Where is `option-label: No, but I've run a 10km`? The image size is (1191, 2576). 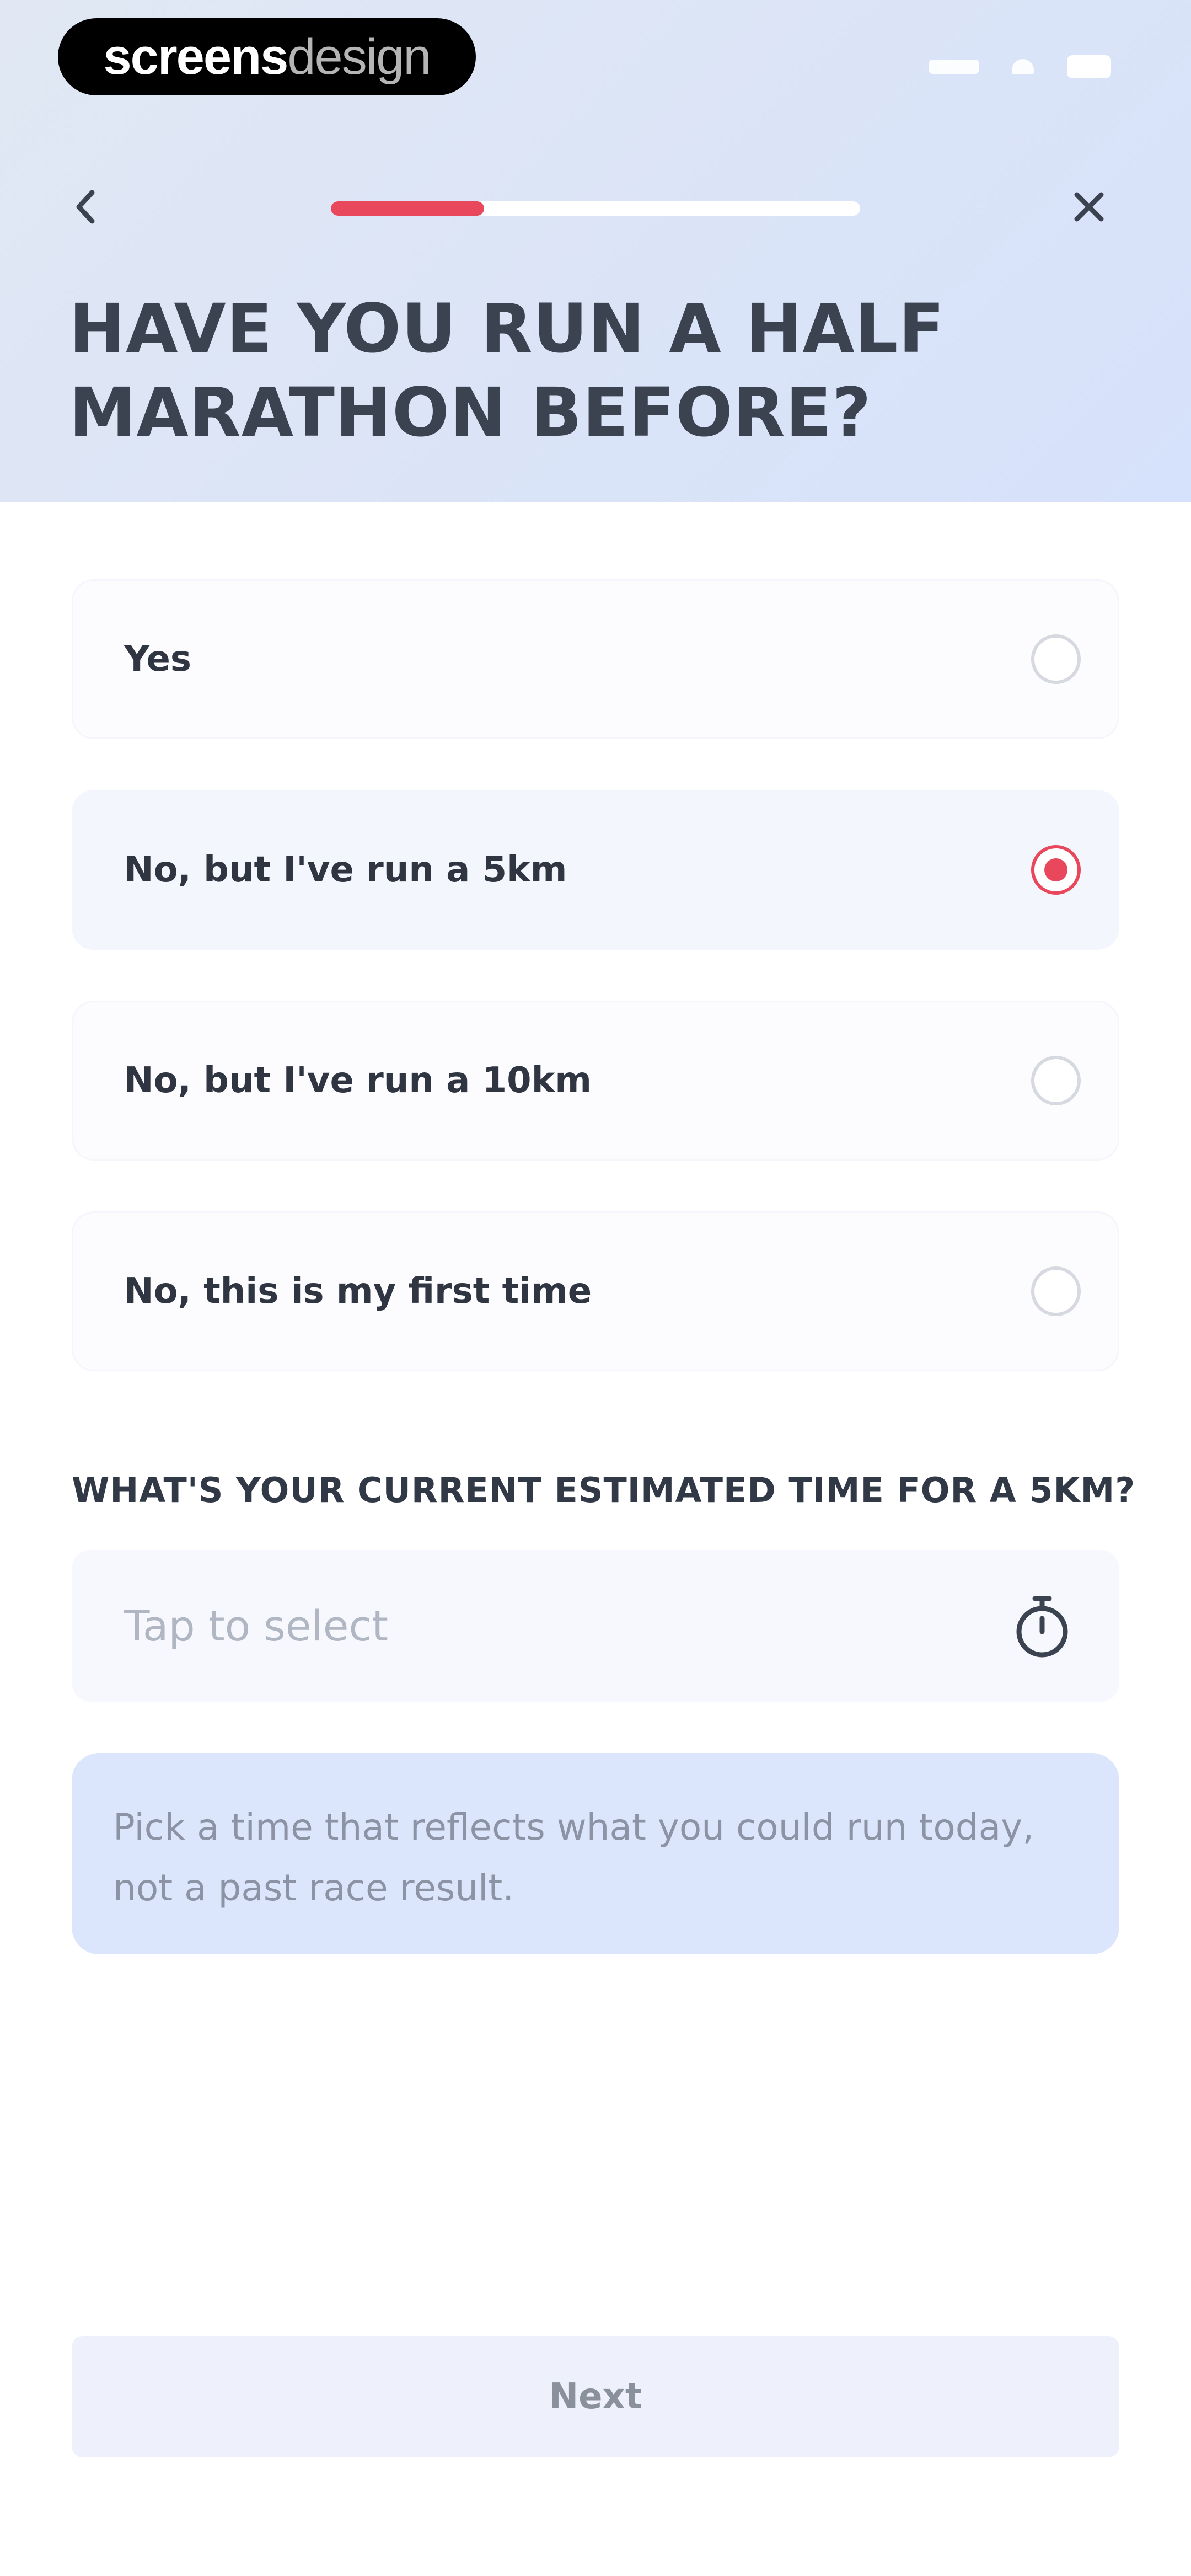
option-label: No, but I've run a 10km is located at coordinates (358, 1080).